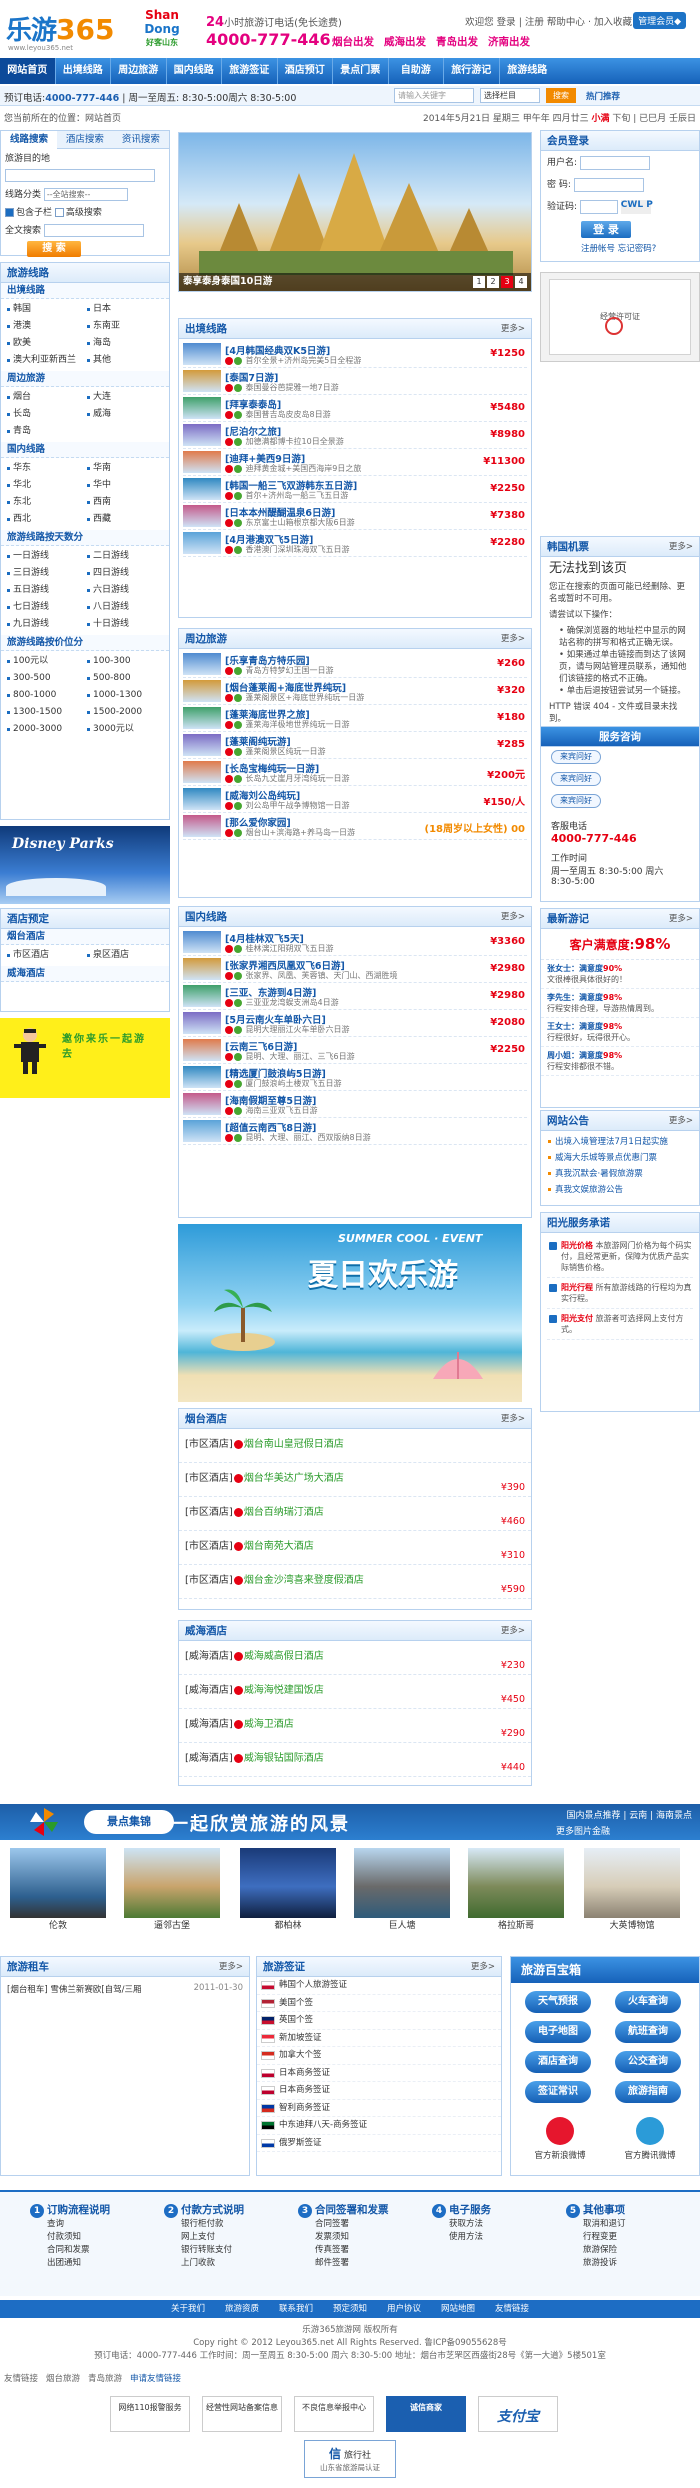 The image size is (700, 2488). What do you see at coordinates (224, 2237) in the screenshot?
I see `help-link: 网上支付` at bounding box center [224, 2237].